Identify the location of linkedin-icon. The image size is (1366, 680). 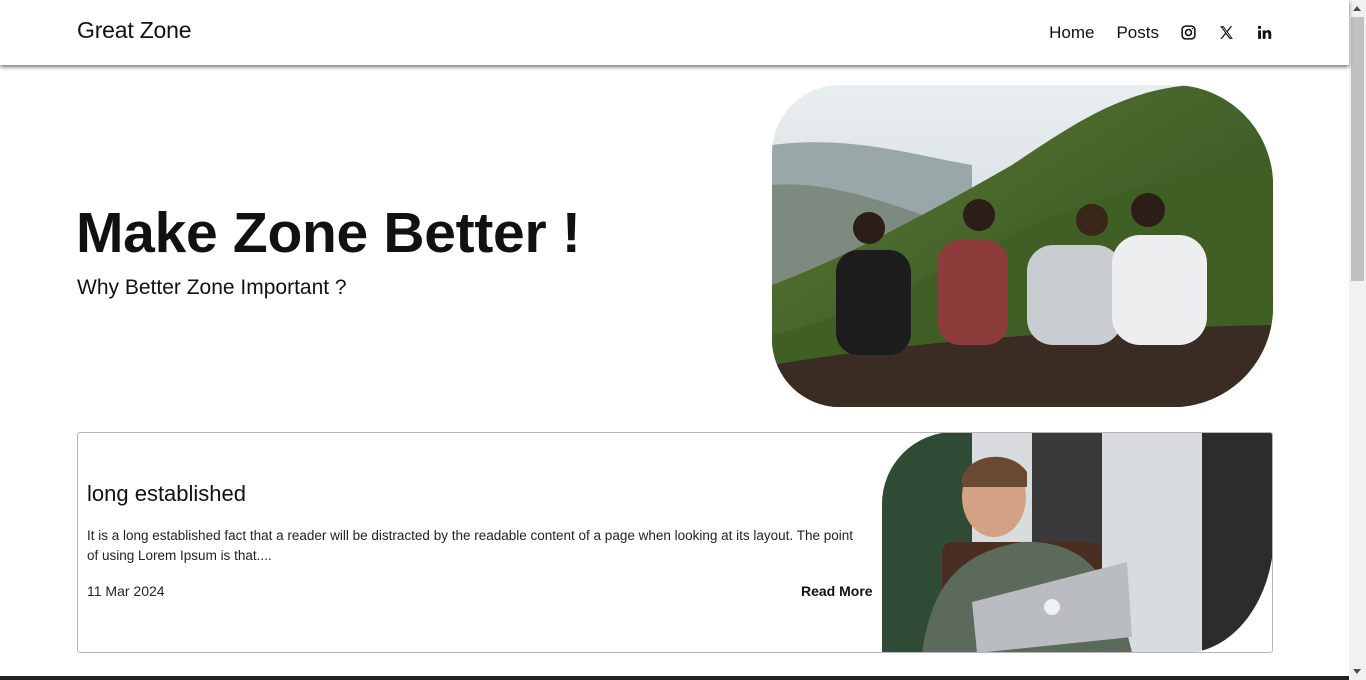
(1264, 32).